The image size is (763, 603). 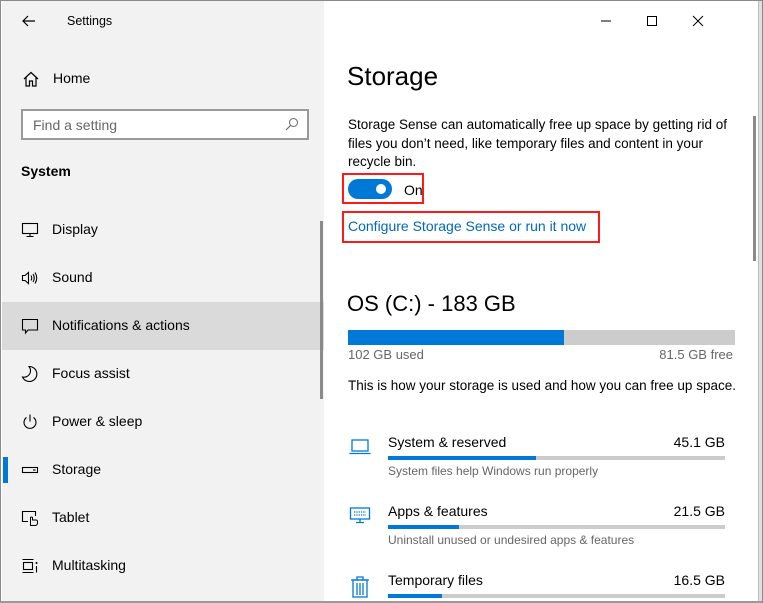 I want to click on search-icon, so click(x=292, y=124).